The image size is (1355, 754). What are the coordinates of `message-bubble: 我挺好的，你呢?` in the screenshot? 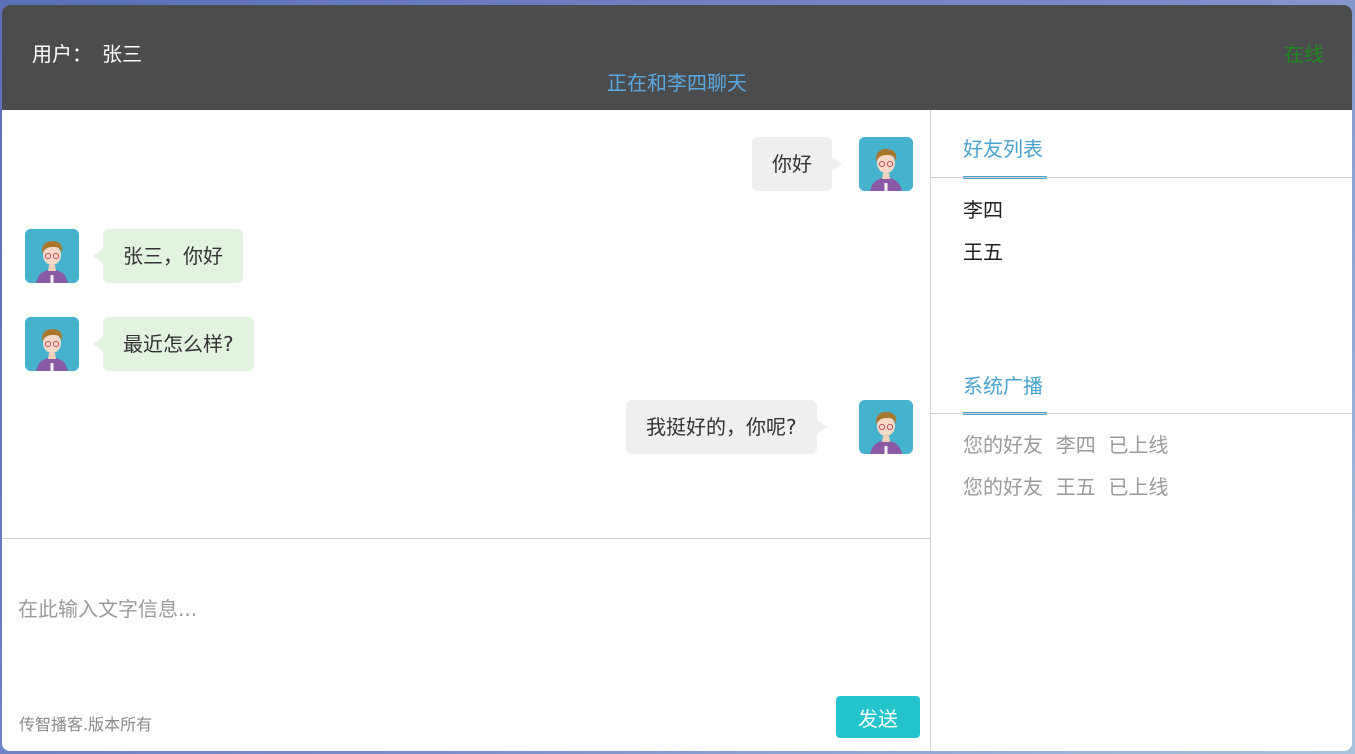 It's located at (726, 427).